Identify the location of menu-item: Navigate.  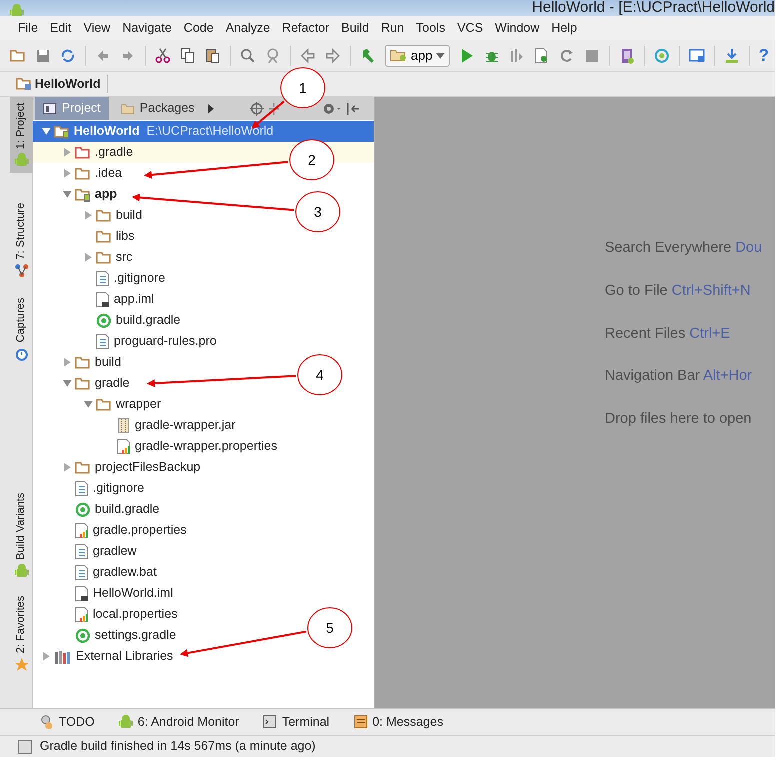
(147, 28).